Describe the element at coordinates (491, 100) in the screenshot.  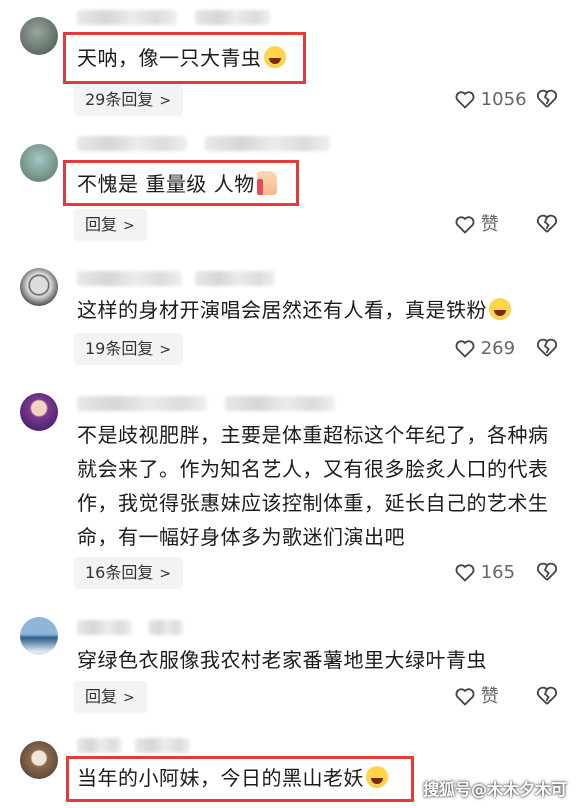
I see `like-button: 1056` at that location.